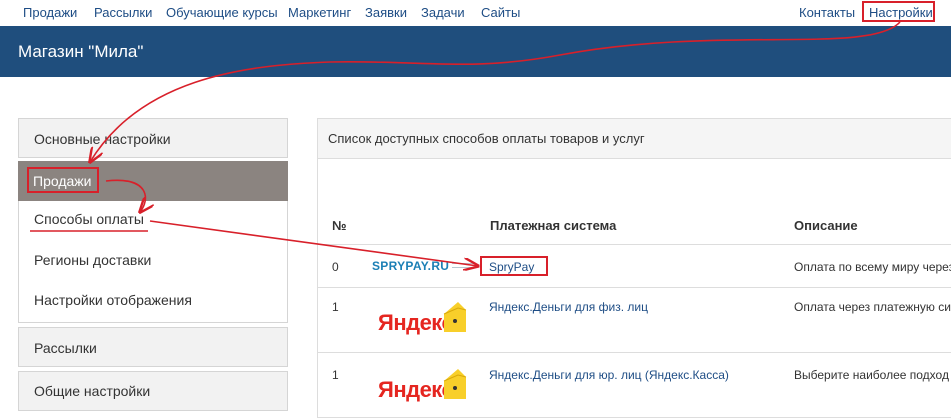 The image size is (951, 418). What do you see at coordinates (386, 12) in the screenshot?
I see `nav-requests: Заявки` at bounding box center [386, 12].